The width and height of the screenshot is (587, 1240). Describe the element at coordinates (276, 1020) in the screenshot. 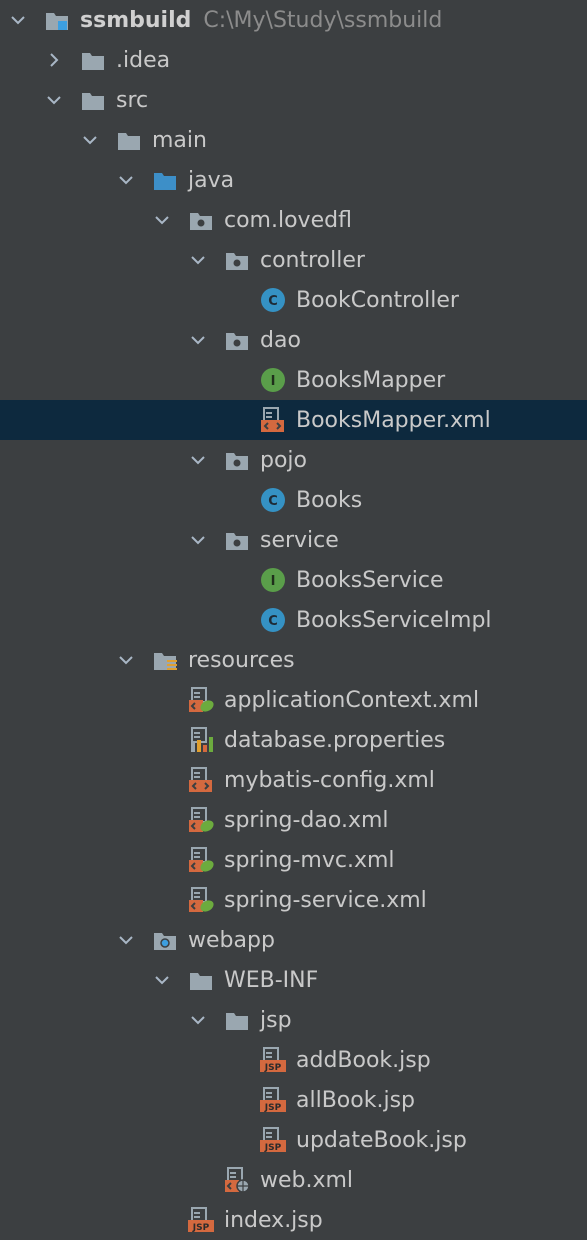

I see `tree-item-label: jsp` at that location.